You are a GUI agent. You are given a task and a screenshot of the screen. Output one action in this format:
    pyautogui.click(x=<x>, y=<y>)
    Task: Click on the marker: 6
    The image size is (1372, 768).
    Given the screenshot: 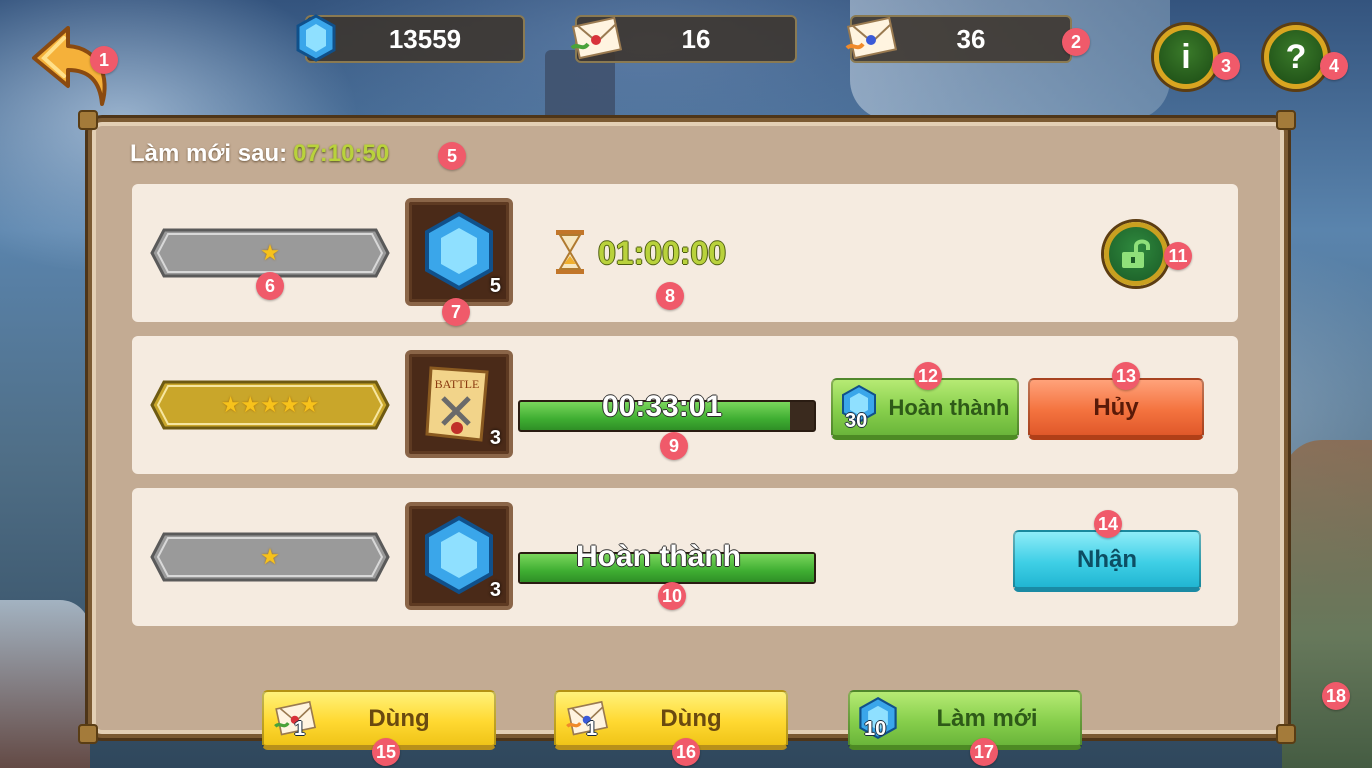 What is the action you would take?
    pyautogui.click(x=270, y=286)
    